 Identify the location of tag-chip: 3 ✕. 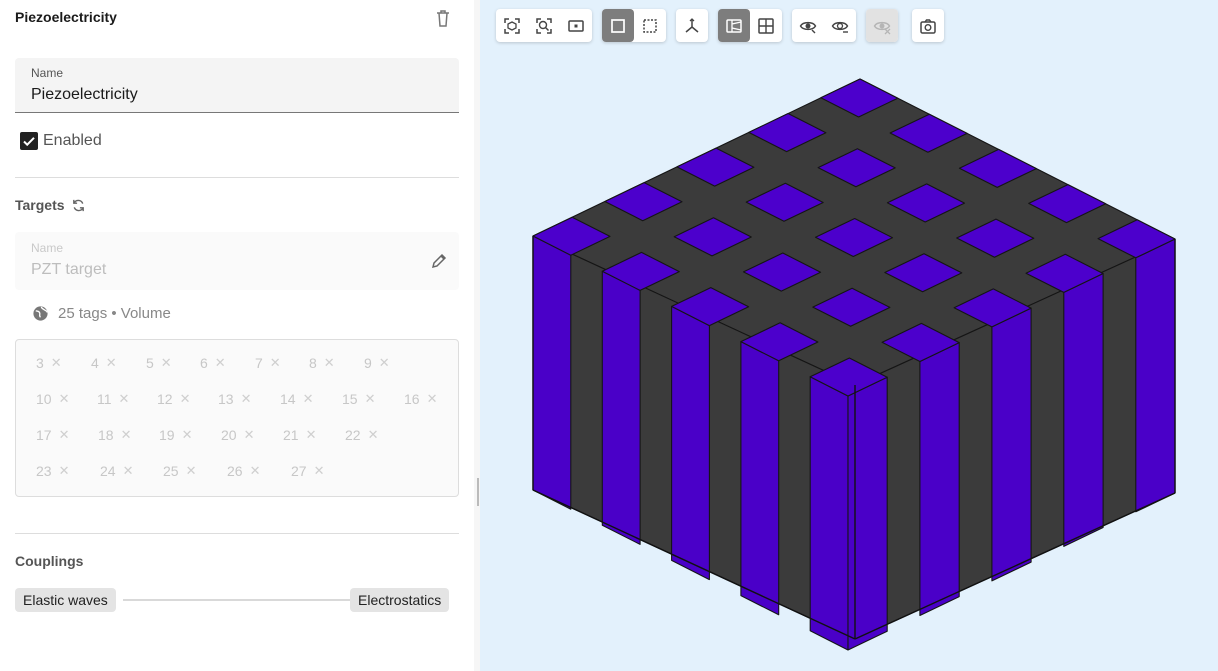
(49, 363).